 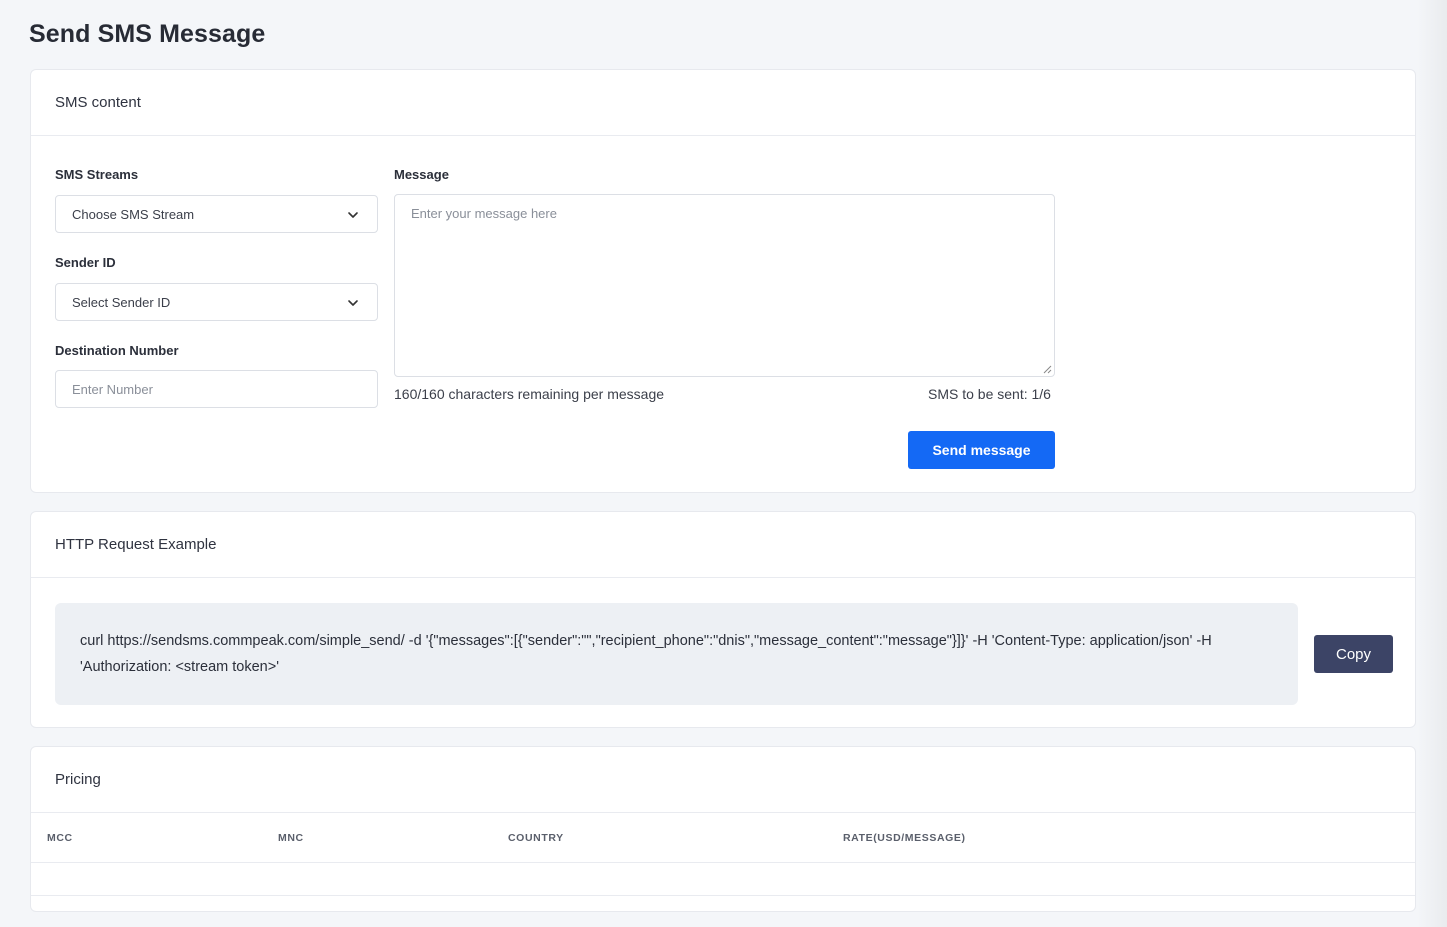 I want to click on destination-number-input: Enter Number, so click(x=216, y=389).